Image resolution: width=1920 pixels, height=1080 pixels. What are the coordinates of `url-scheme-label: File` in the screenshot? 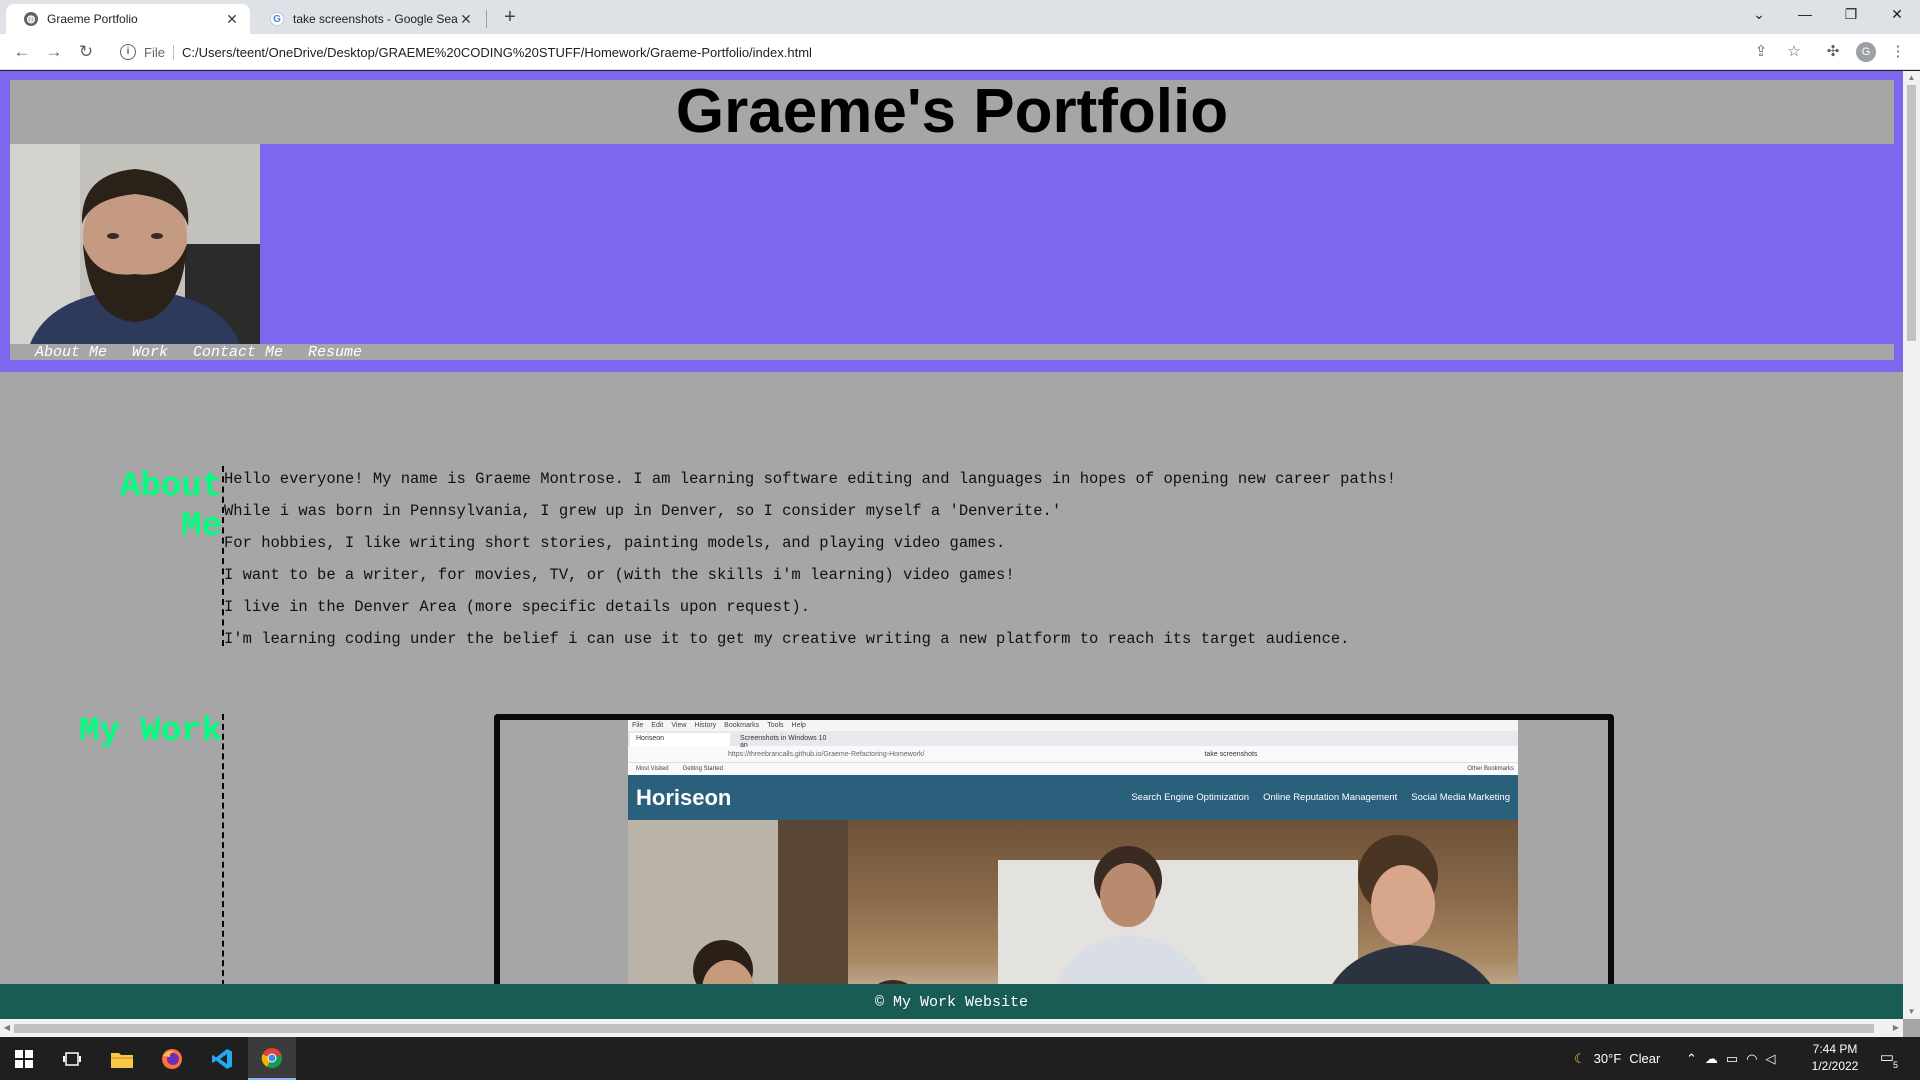 It's located at (159, 52).